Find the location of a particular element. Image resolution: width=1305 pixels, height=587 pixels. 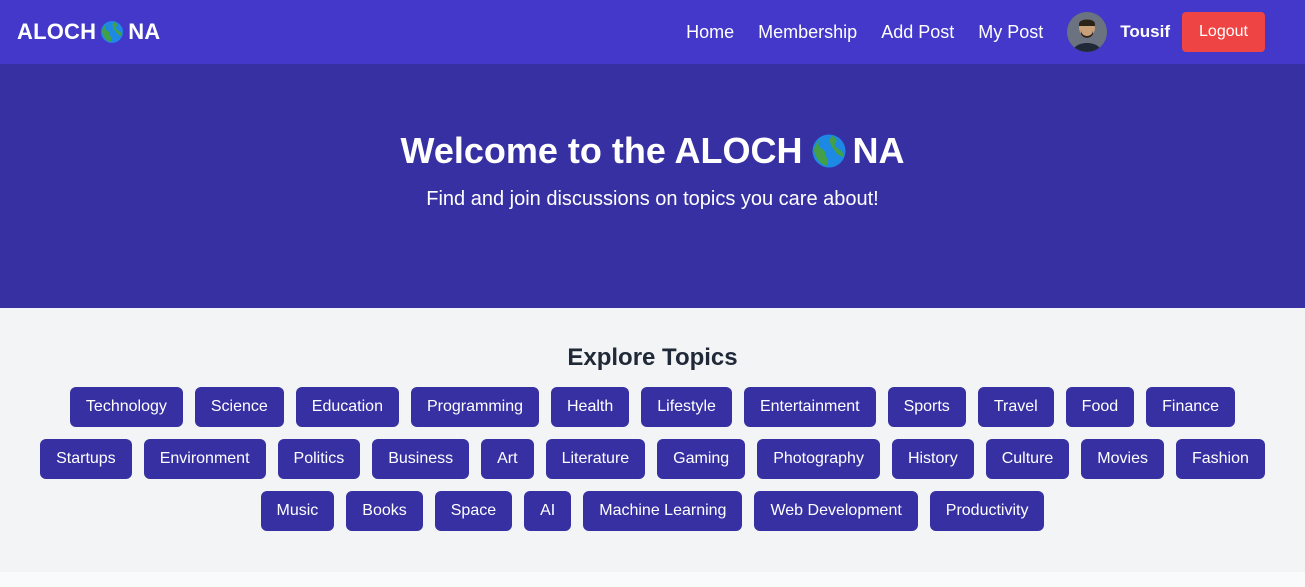

topic-chip-art: Art is located at coordinates (507, 459).